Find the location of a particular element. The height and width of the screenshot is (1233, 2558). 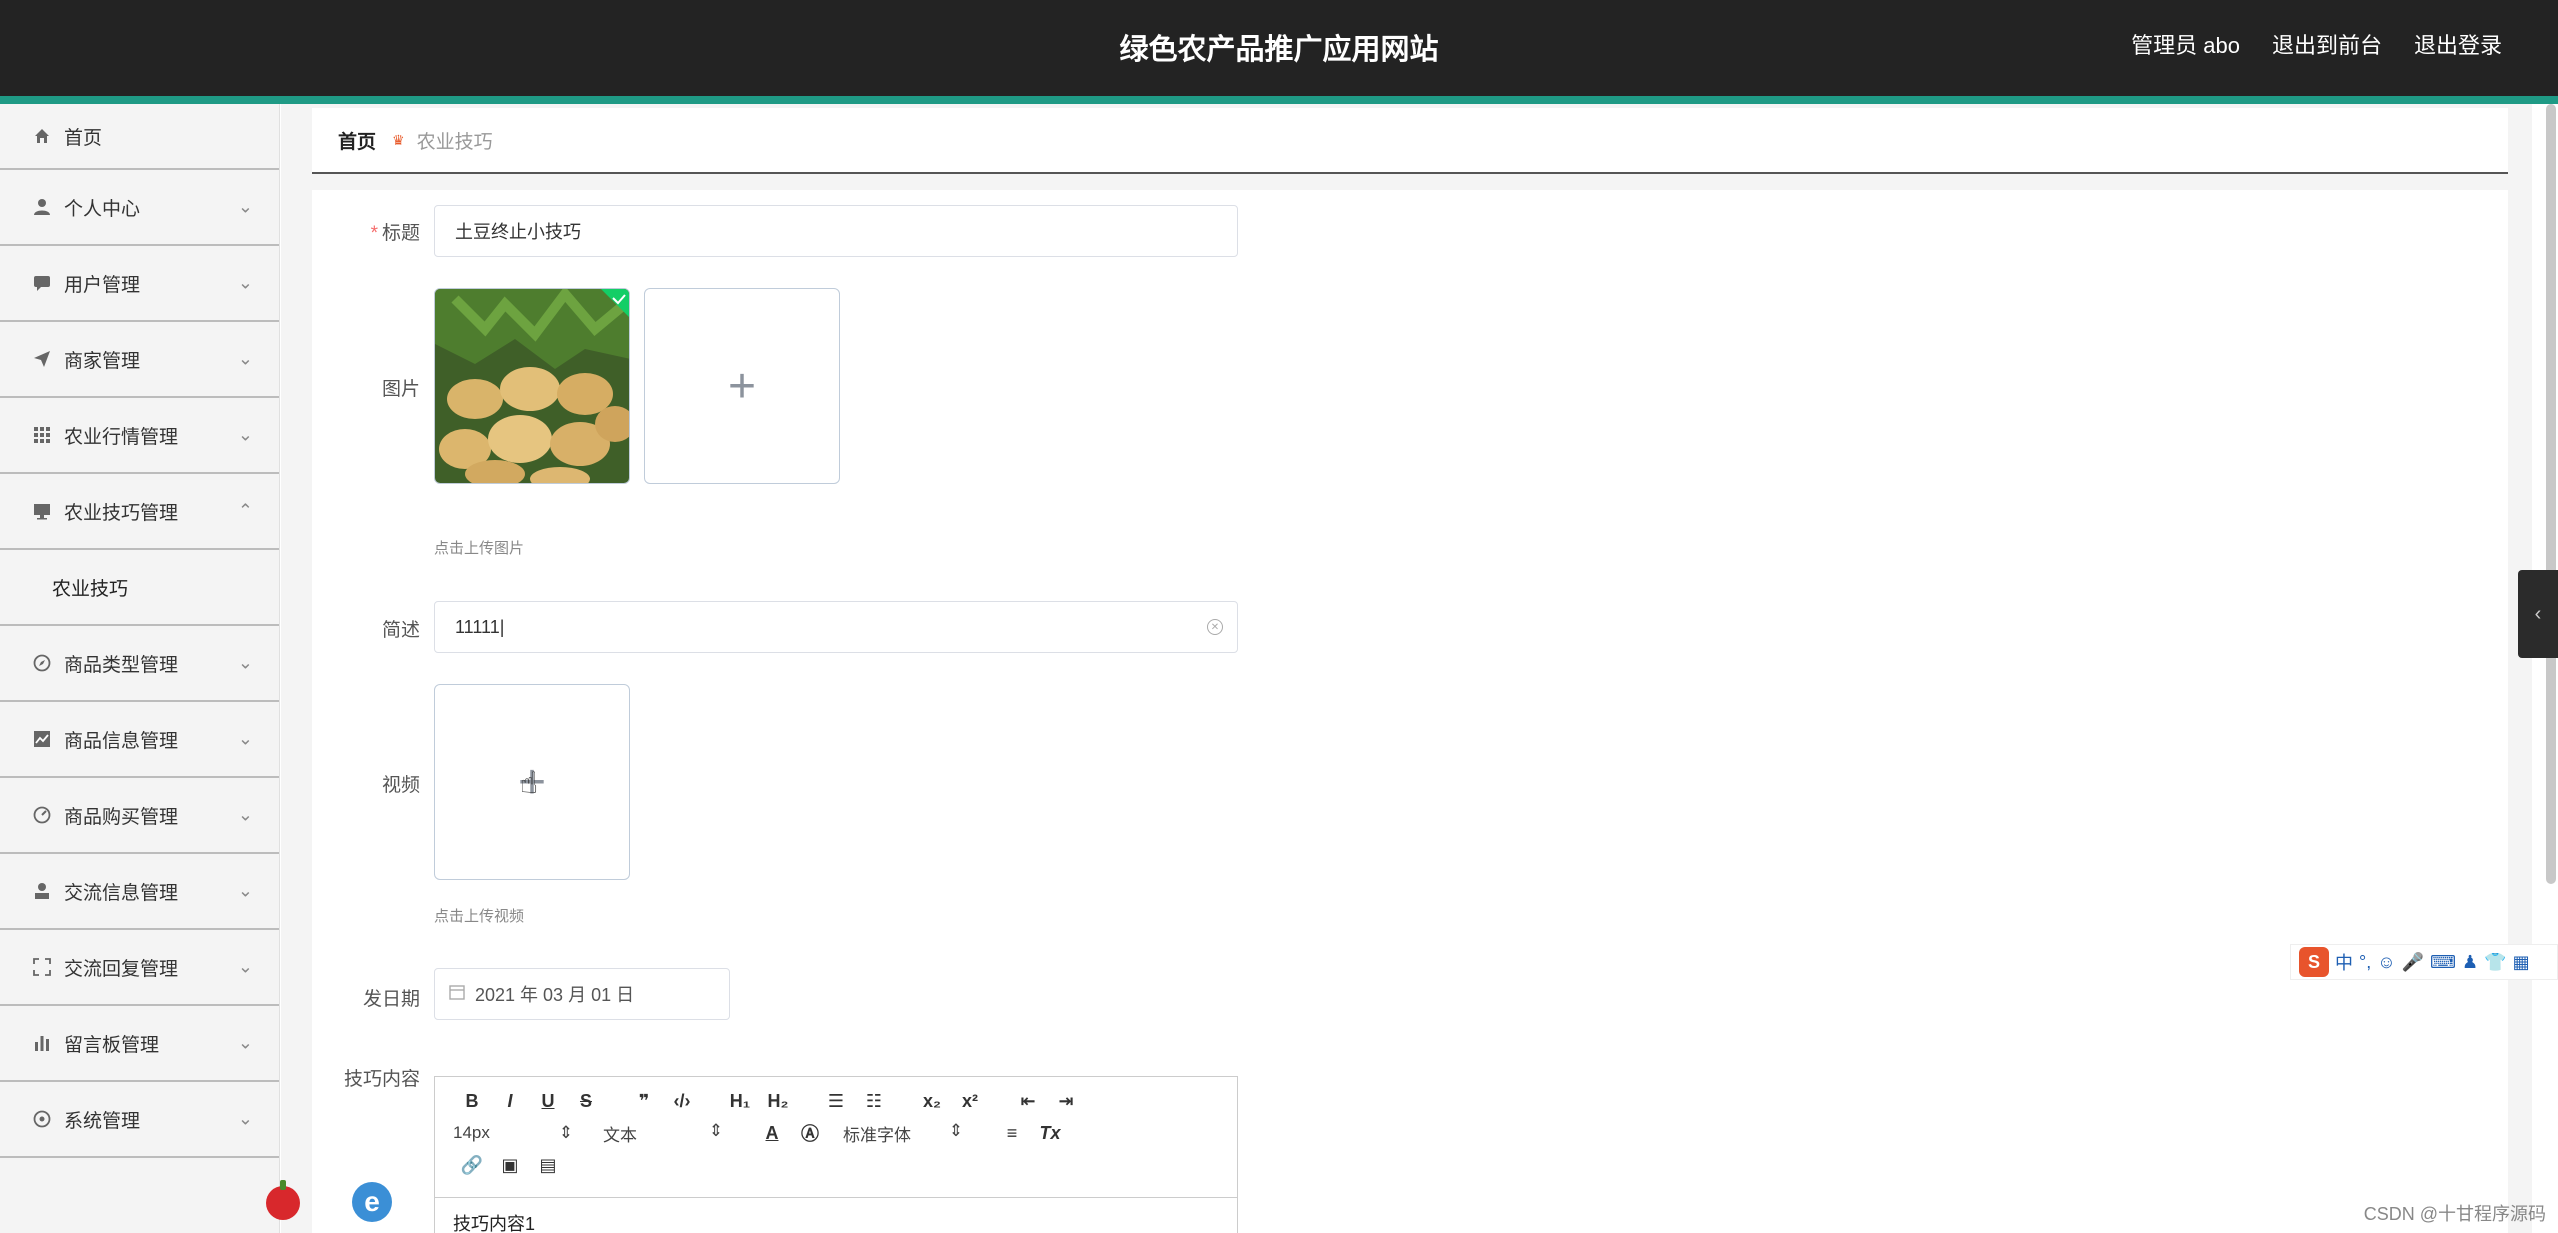

sidebar-item-category-management: 商品类型管理 ⌄ is located at coordinates (139, 664).